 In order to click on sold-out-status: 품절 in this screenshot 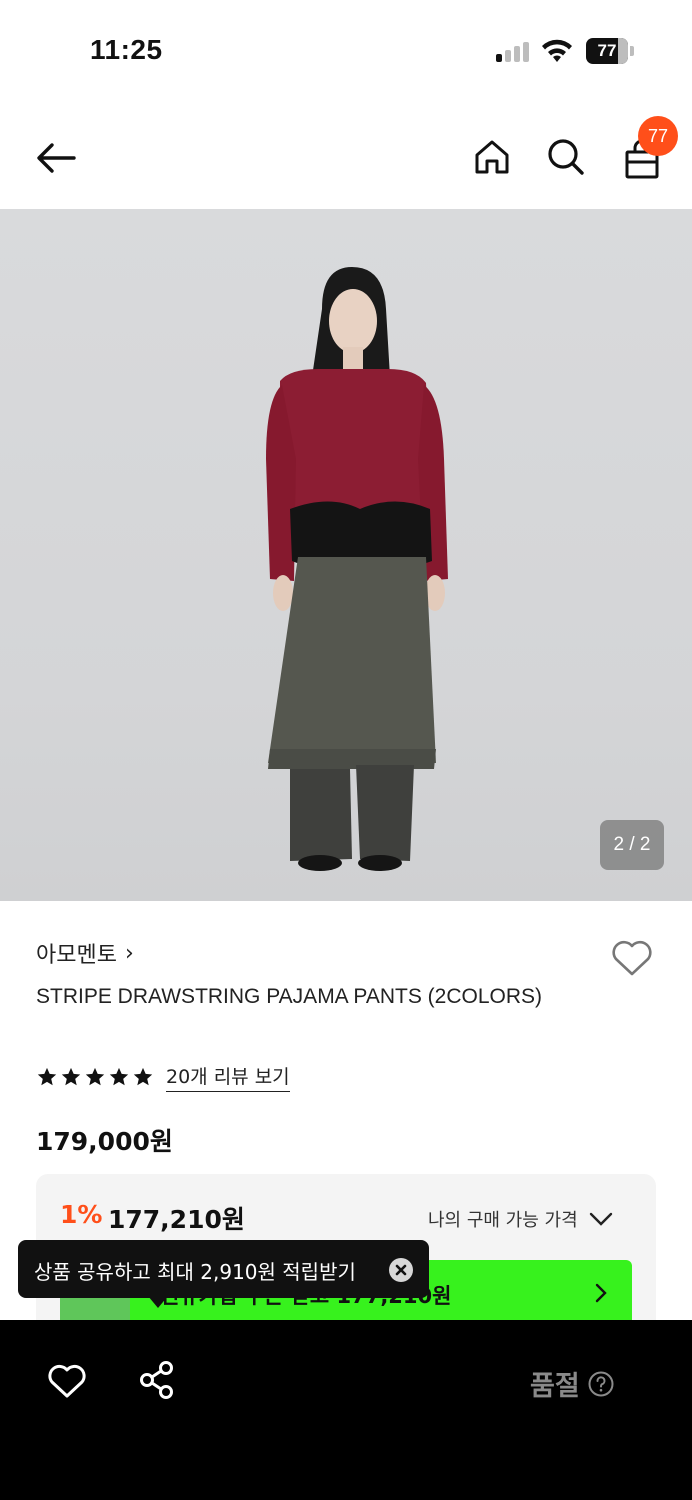, I will do `click(572, 1383)`.